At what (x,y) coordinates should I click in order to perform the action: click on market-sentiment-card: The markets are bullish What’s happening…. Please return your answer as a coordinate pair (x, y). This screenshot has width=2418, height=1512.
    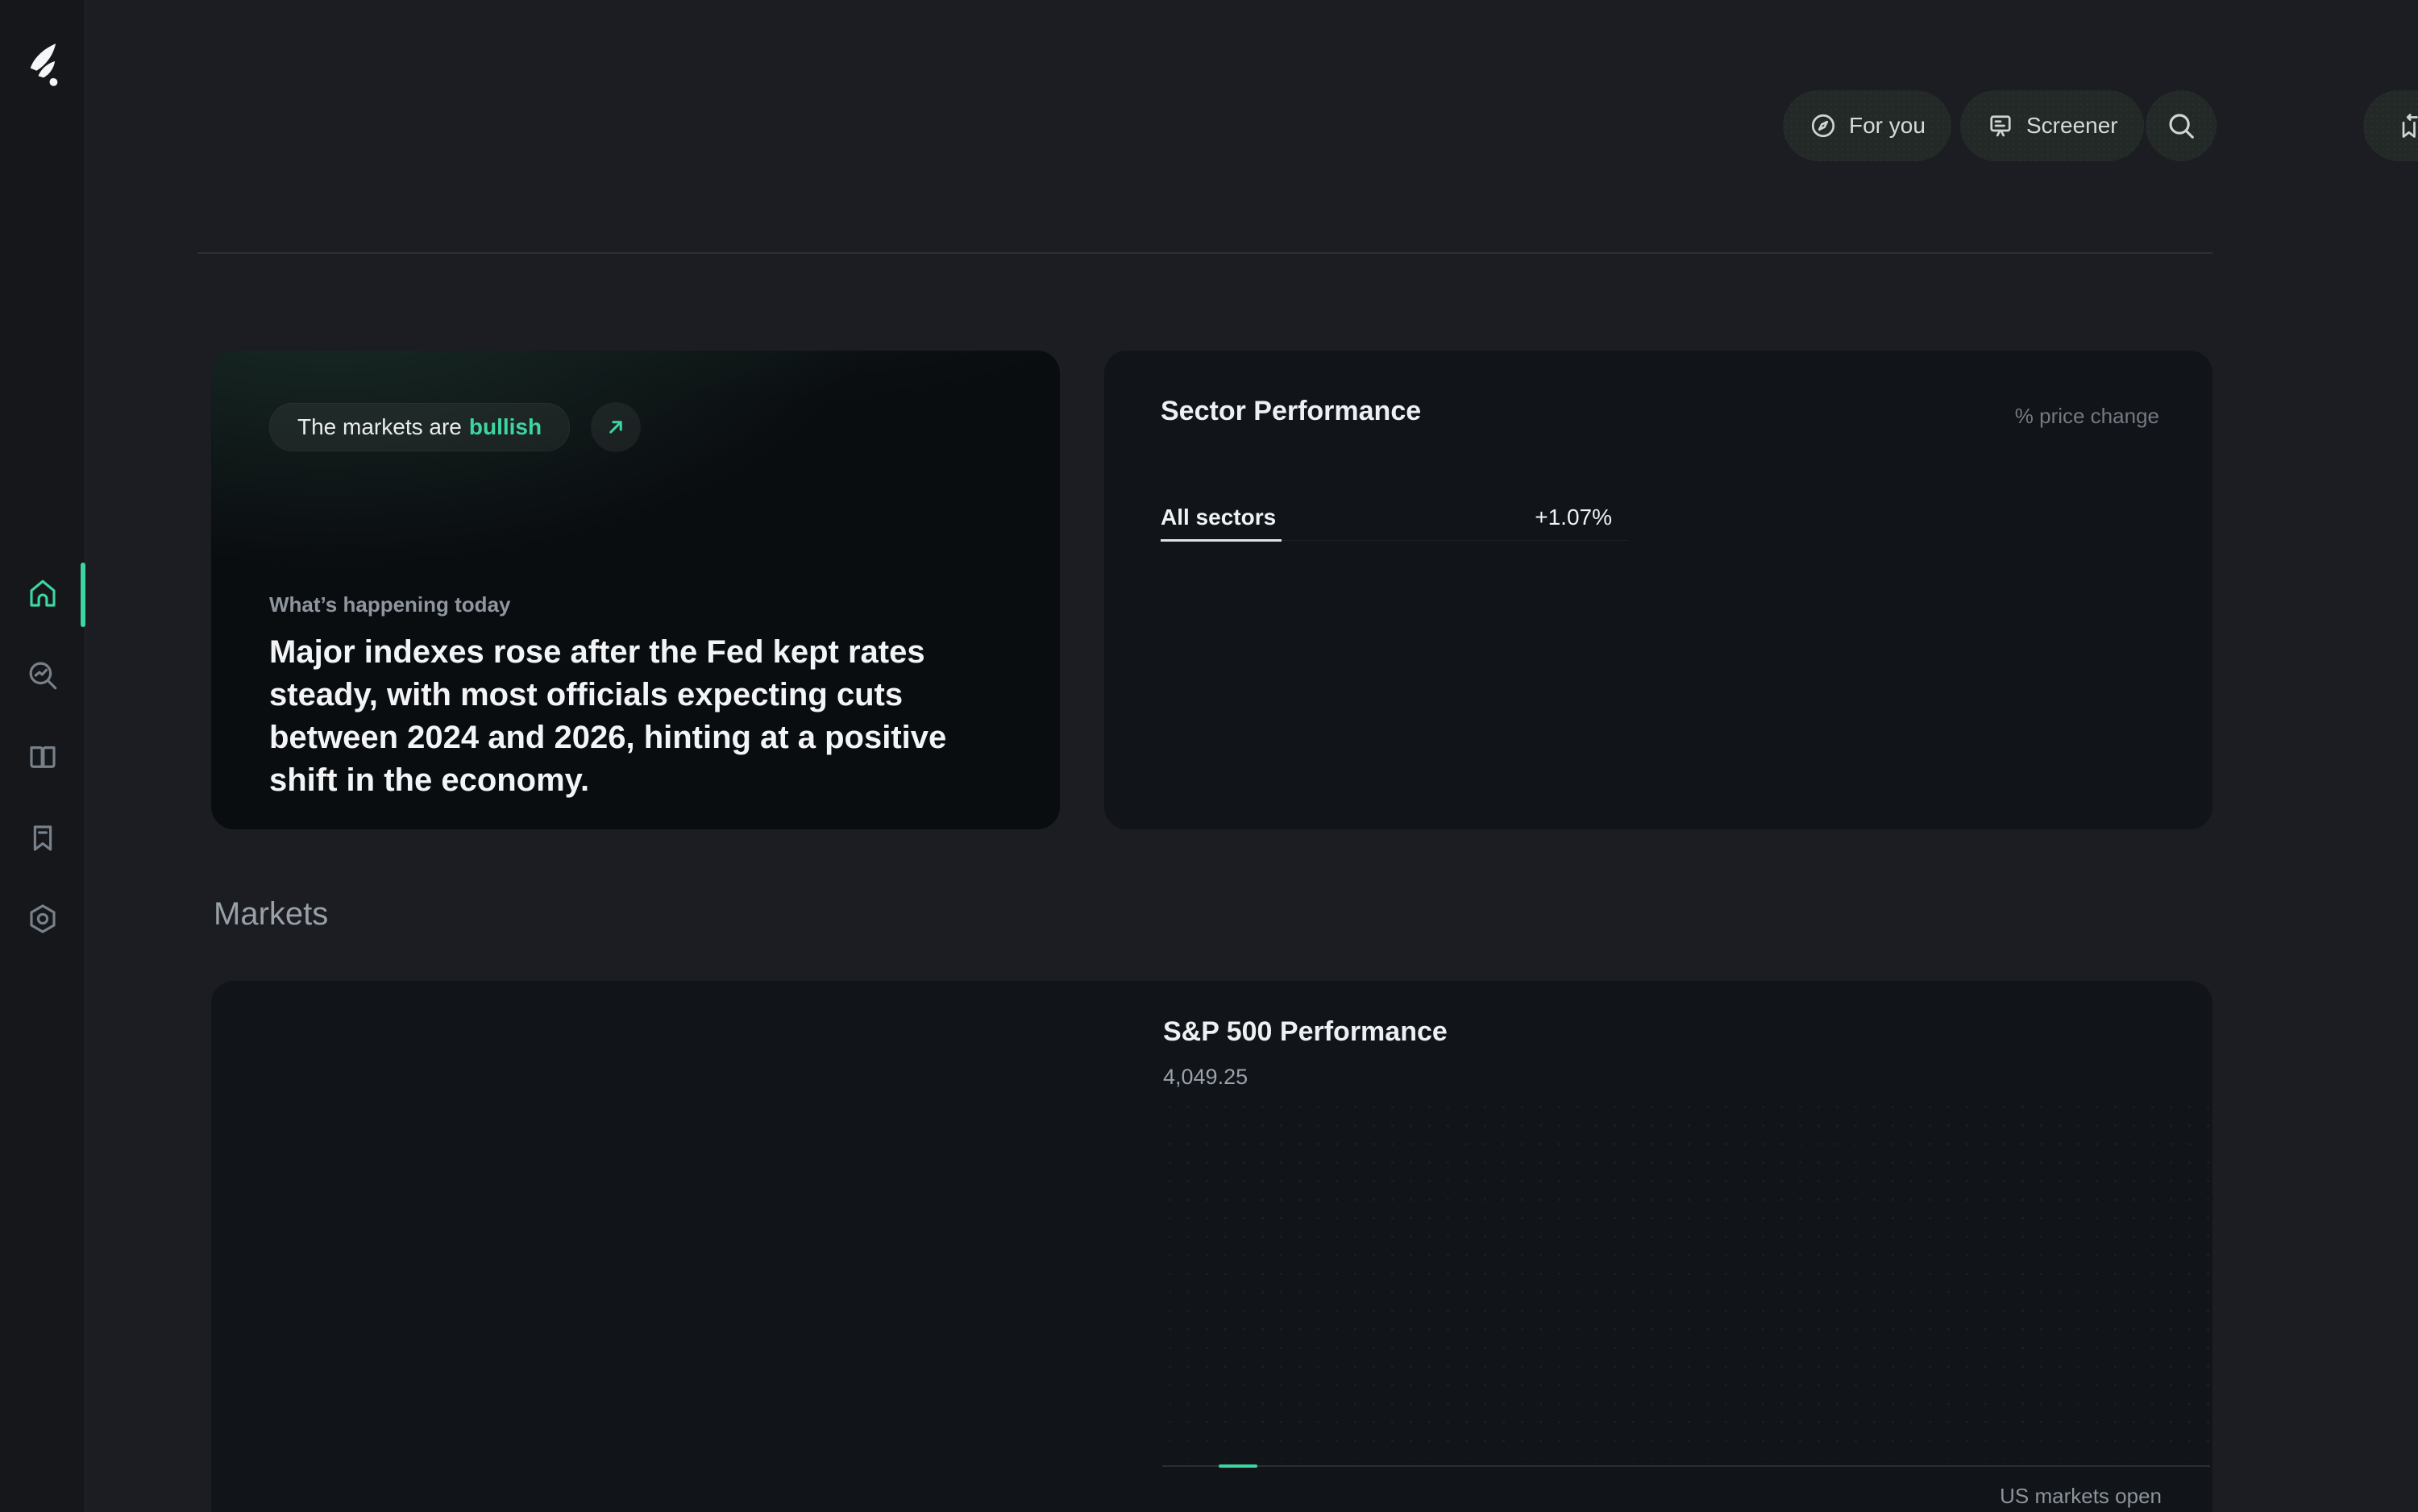
    Looking at the image, I should click on (635, 590).